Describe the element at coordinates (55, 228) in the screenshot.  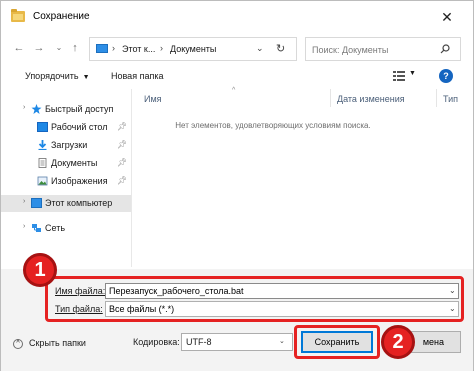
I see `nav-item-label: Сеть` at that location.